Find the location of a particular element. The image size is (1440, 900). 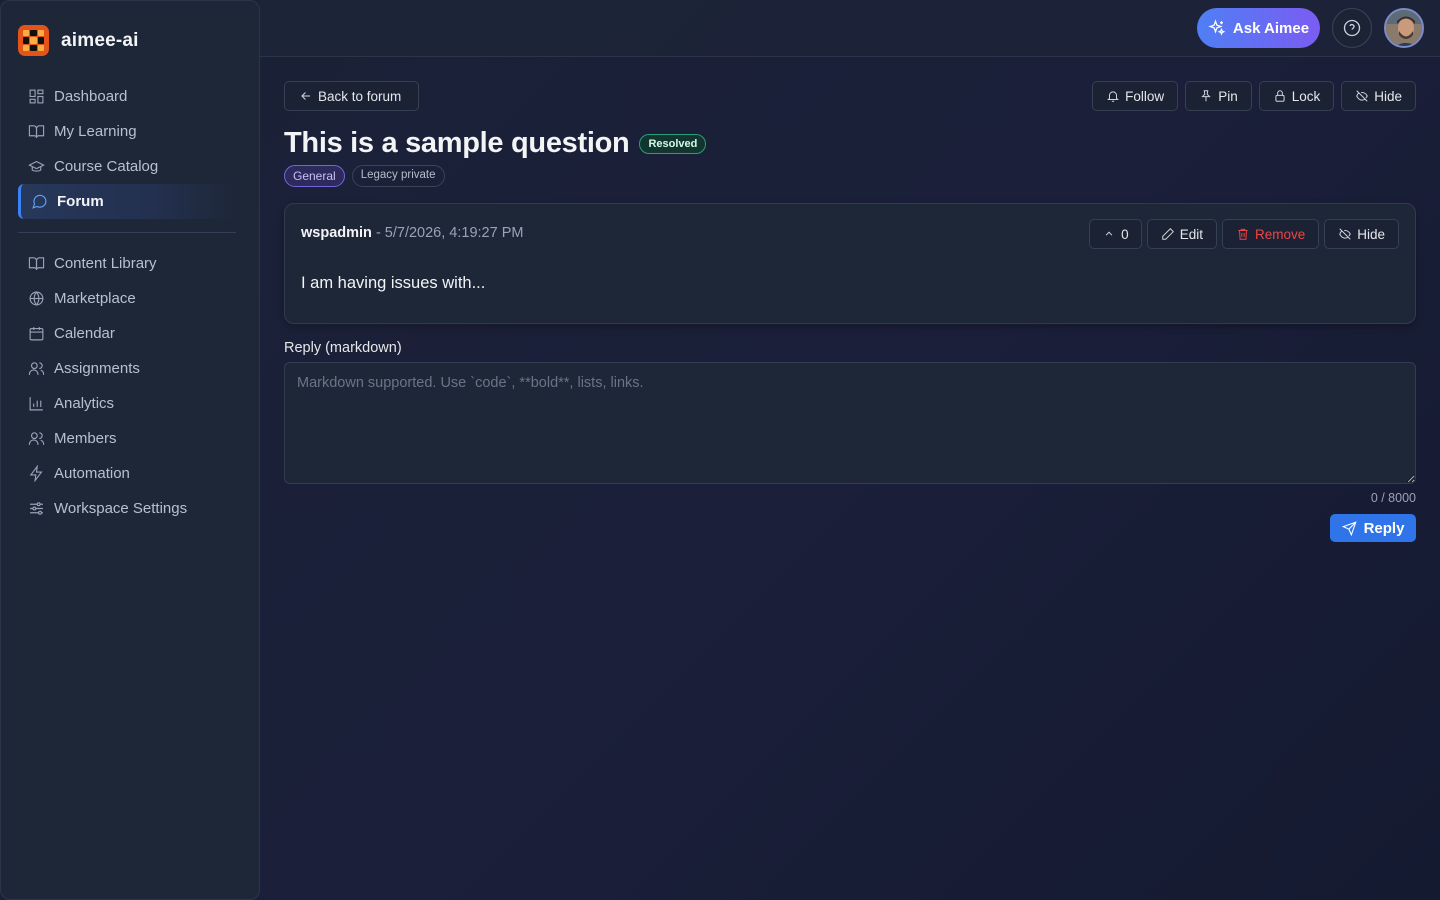

bell-icon is located at coordinates (1113, 96).